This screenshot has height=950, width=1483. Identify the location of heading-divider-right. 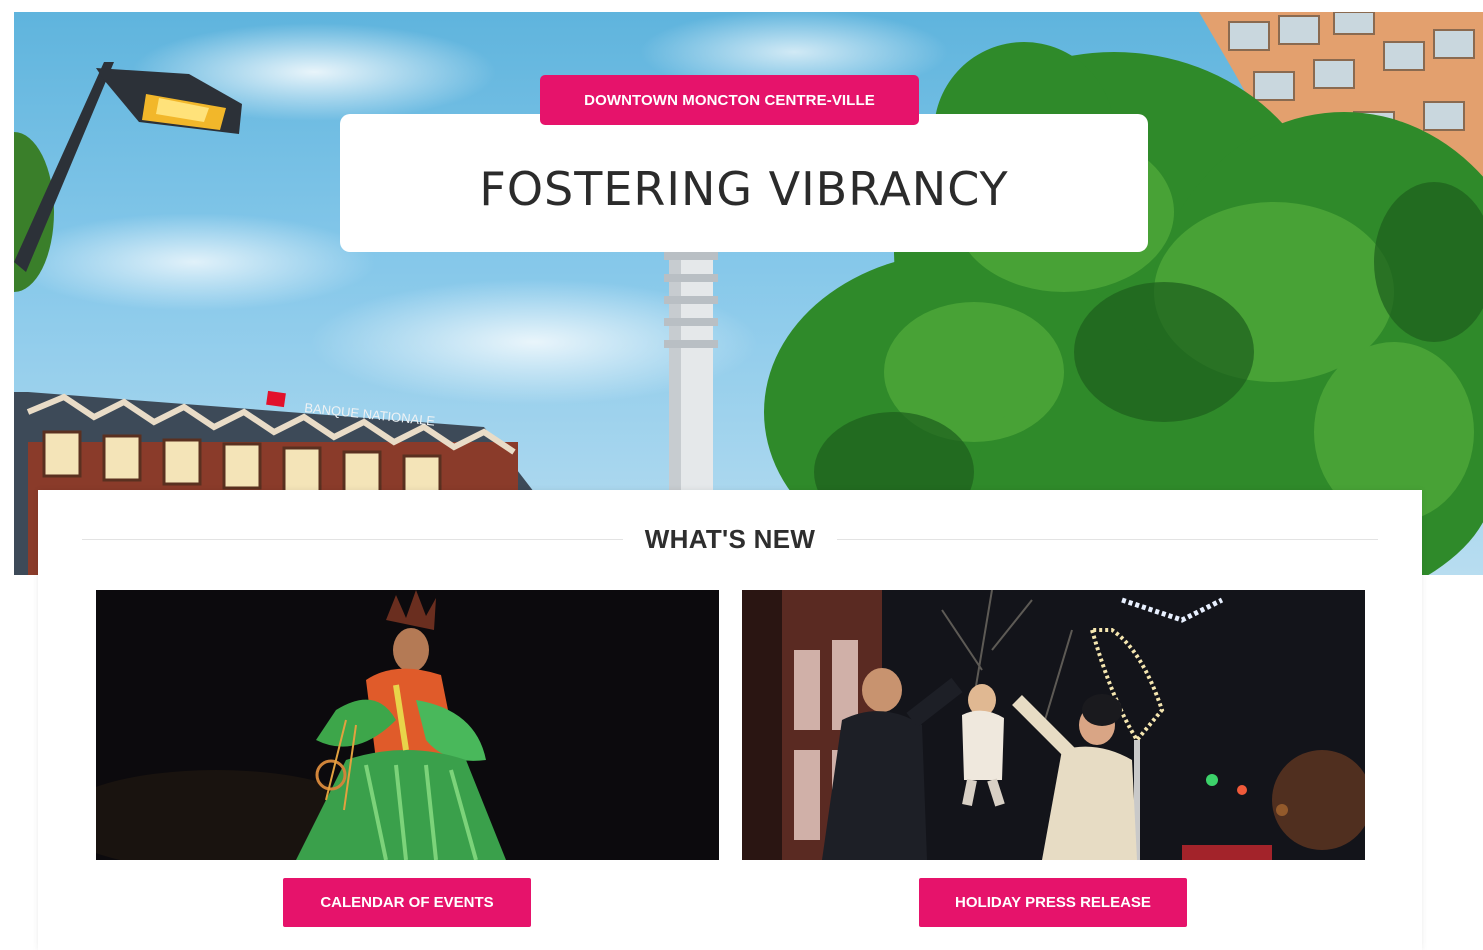
(1108, 539).